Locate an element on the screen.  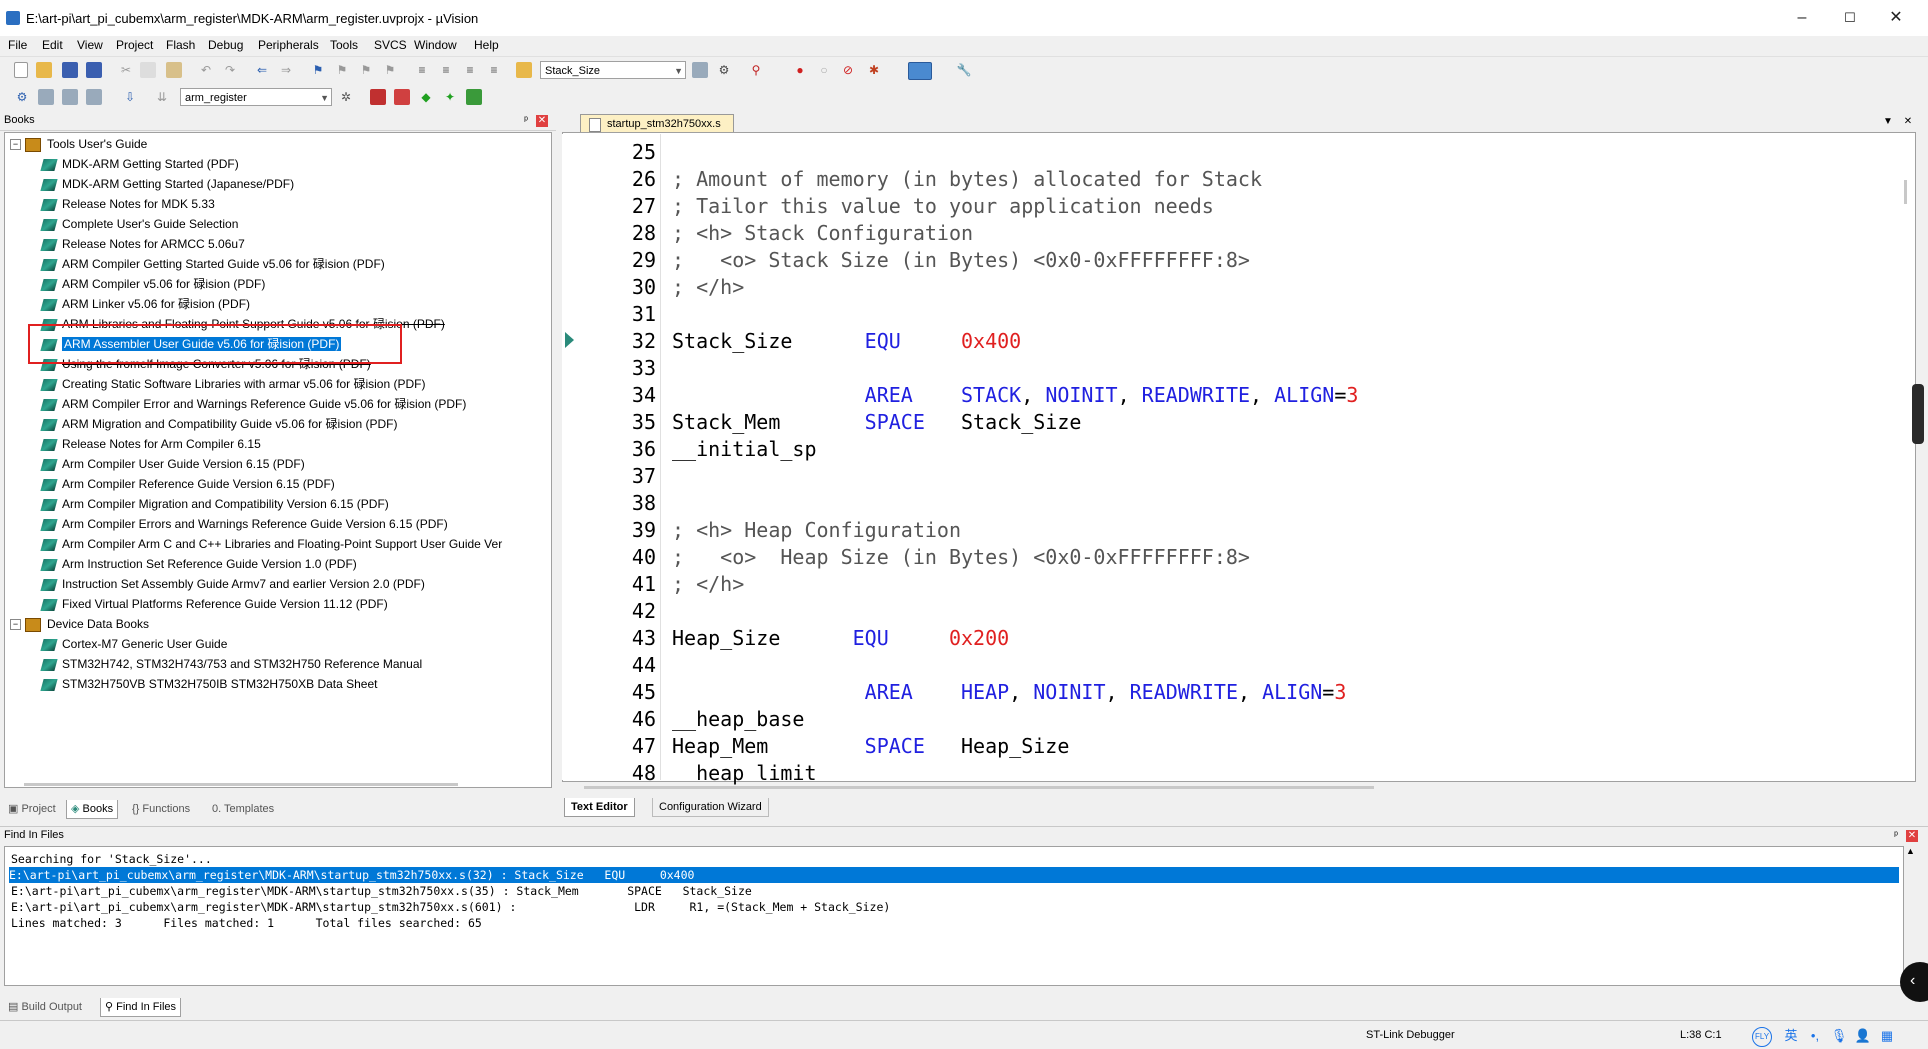
load-icon: ⇊ is located at coordinates (162, 97).